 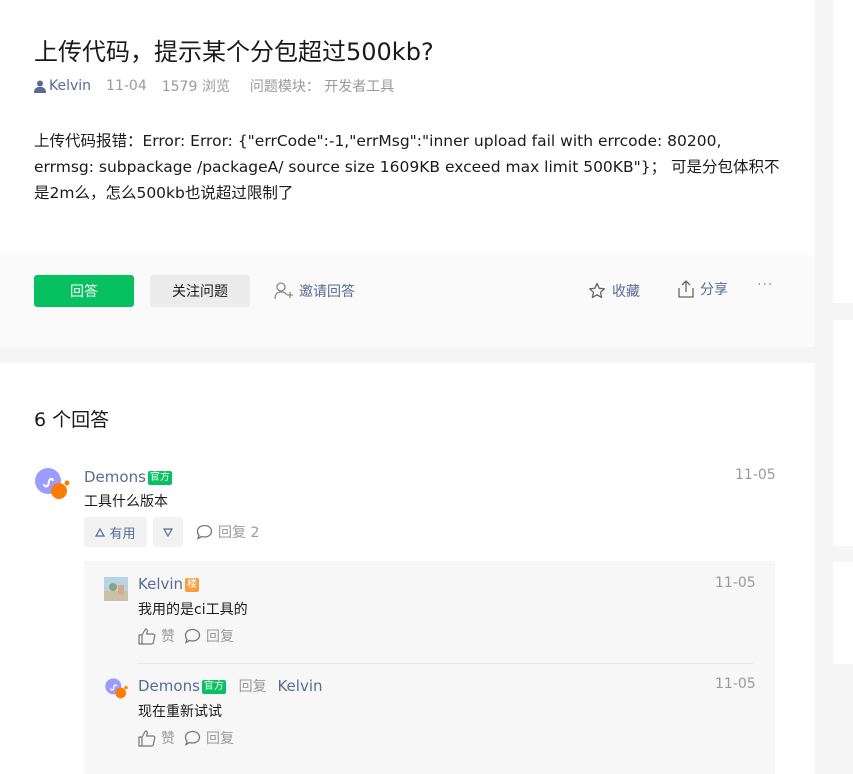 I want to click on question-meta: Kelvin 11-04 1579 浏览 问题模块： 开发者工具, so click(x=214, y=86).